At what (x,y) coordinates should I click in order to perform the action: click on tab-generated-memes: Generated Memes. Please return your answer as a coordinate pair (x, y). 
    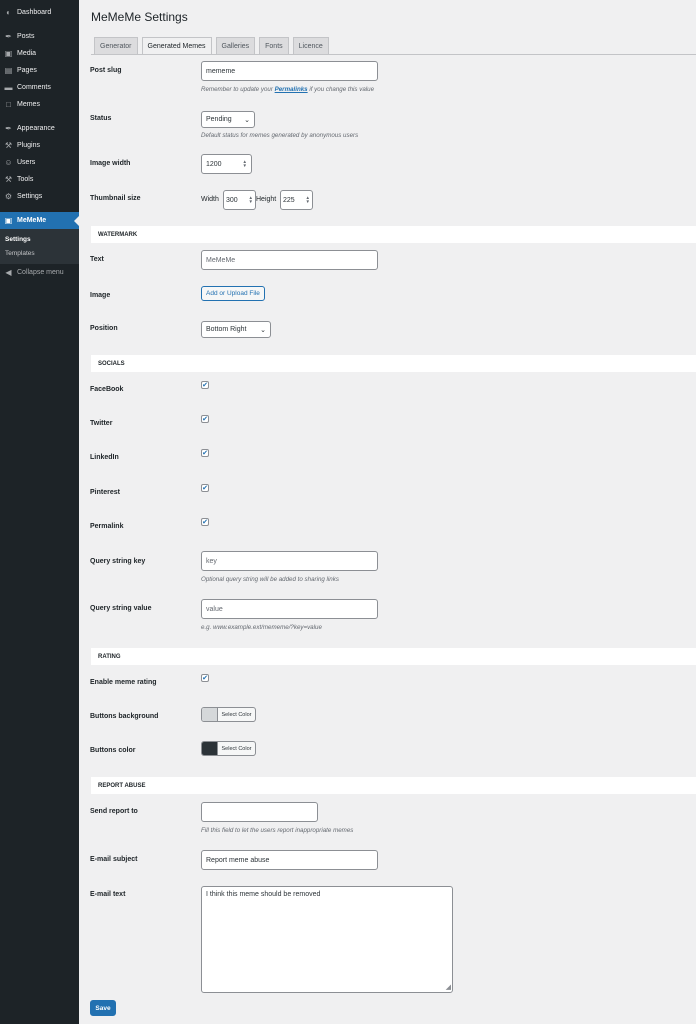
    Looking at the image, I should click on (176, 46).